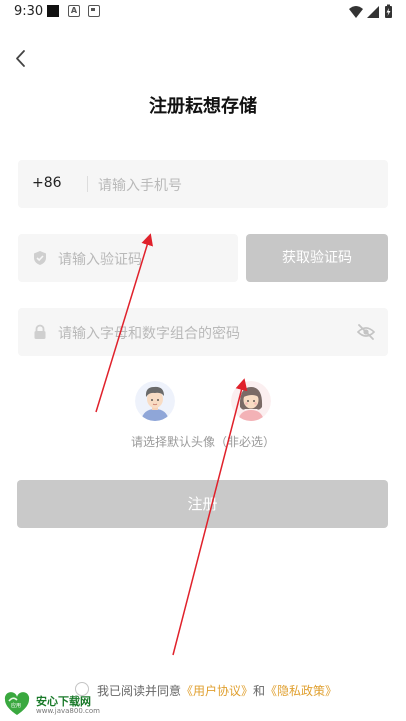  I want to click on get-code-button: 获取验证码, so click(317, 258).